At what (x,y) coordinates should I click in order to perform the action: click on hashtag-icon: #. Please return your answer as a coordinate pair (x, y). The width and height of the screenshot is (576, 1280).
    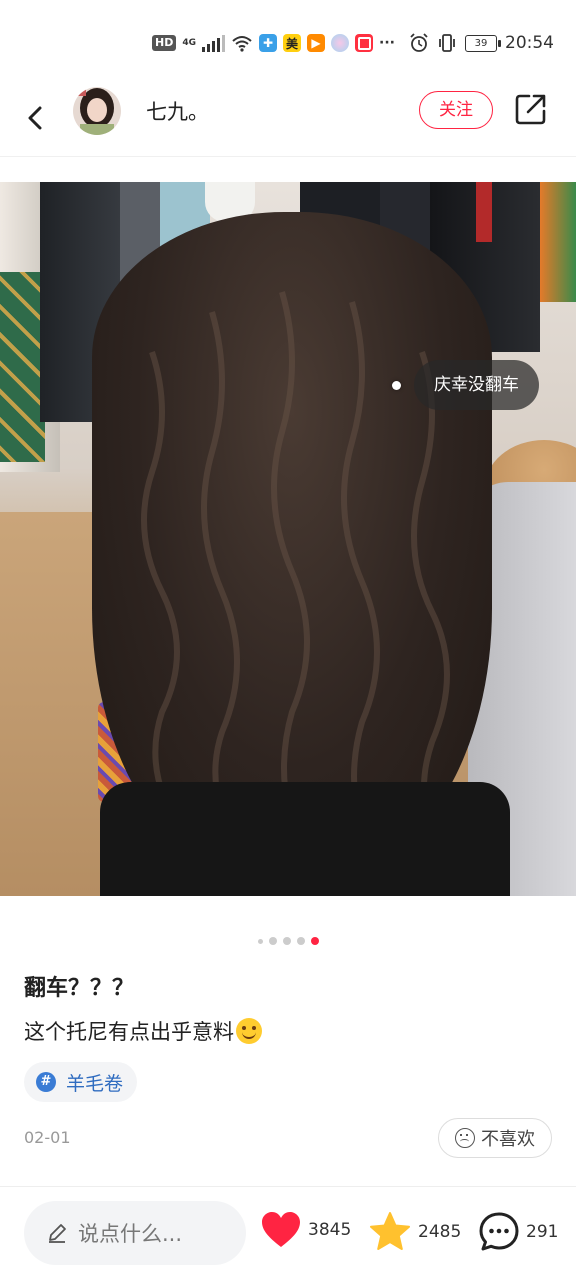
    Looking at the image, I should click on (46, 1082).